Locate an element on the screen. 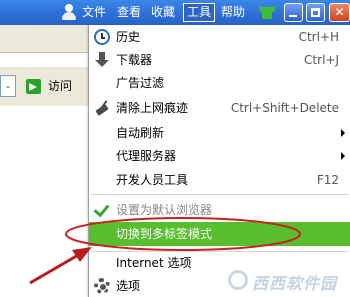  watermark-globe-icon is located at coordinates (238, 280).